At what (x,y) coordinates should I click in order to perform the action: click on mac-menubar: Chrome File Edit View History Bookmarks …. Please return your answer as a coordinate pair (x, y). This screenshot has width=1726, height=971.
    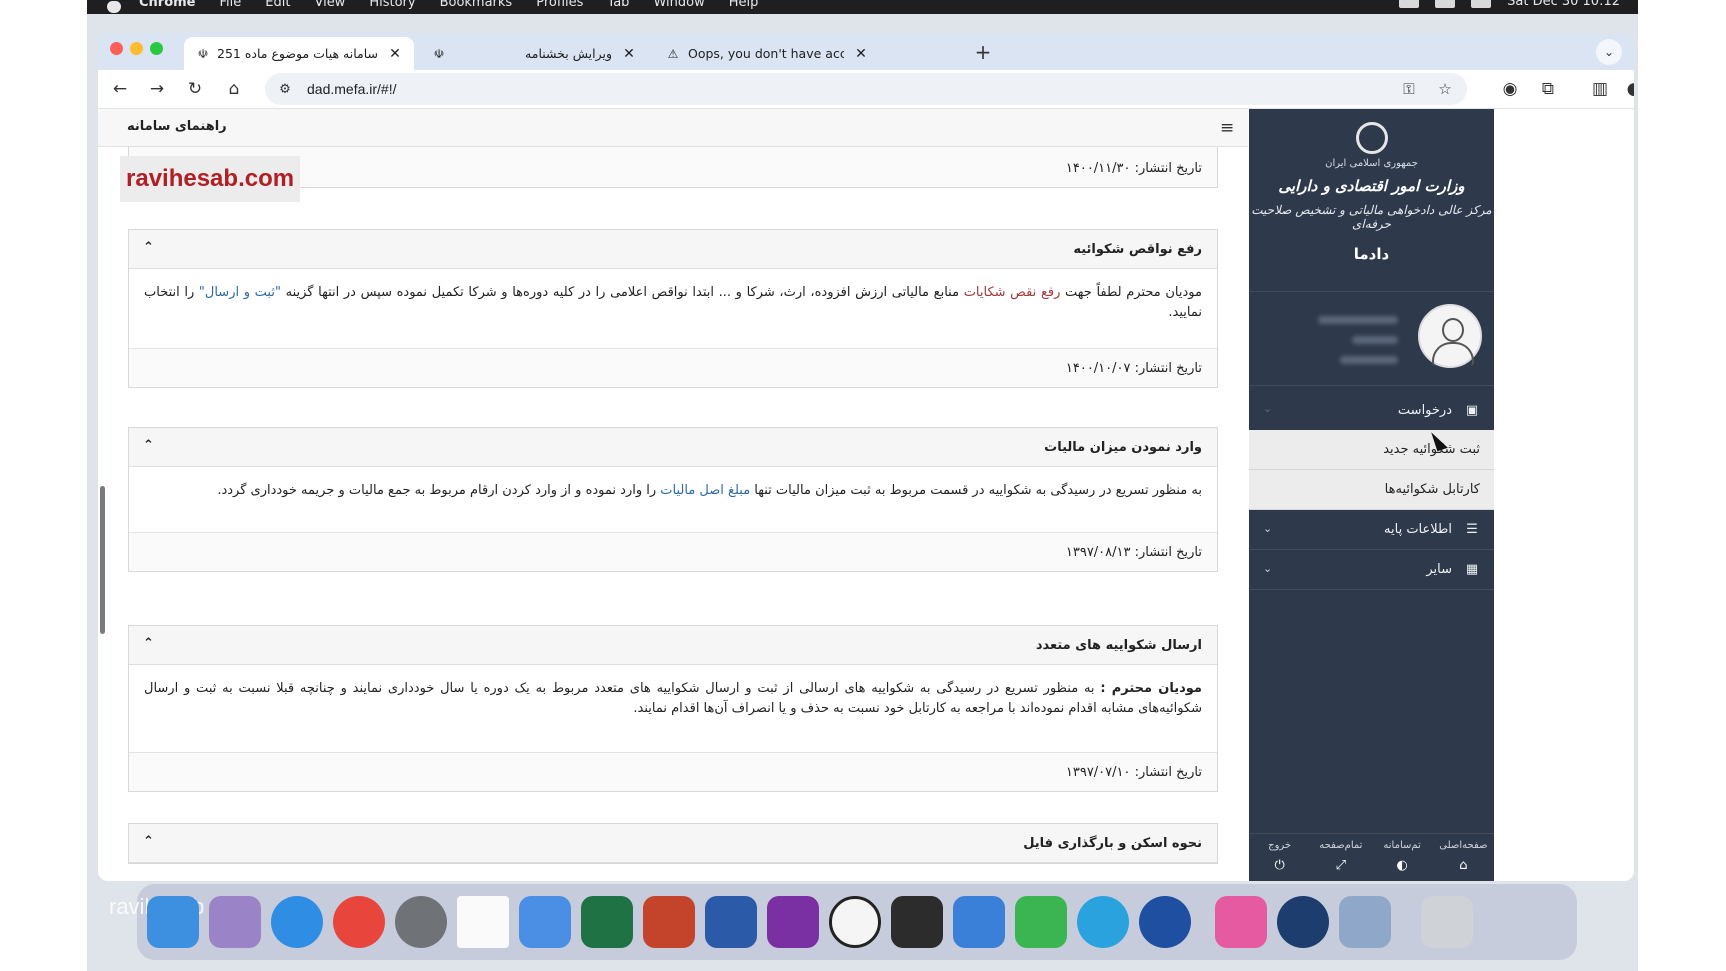
    Looking at the image, I should click on (862, 7).